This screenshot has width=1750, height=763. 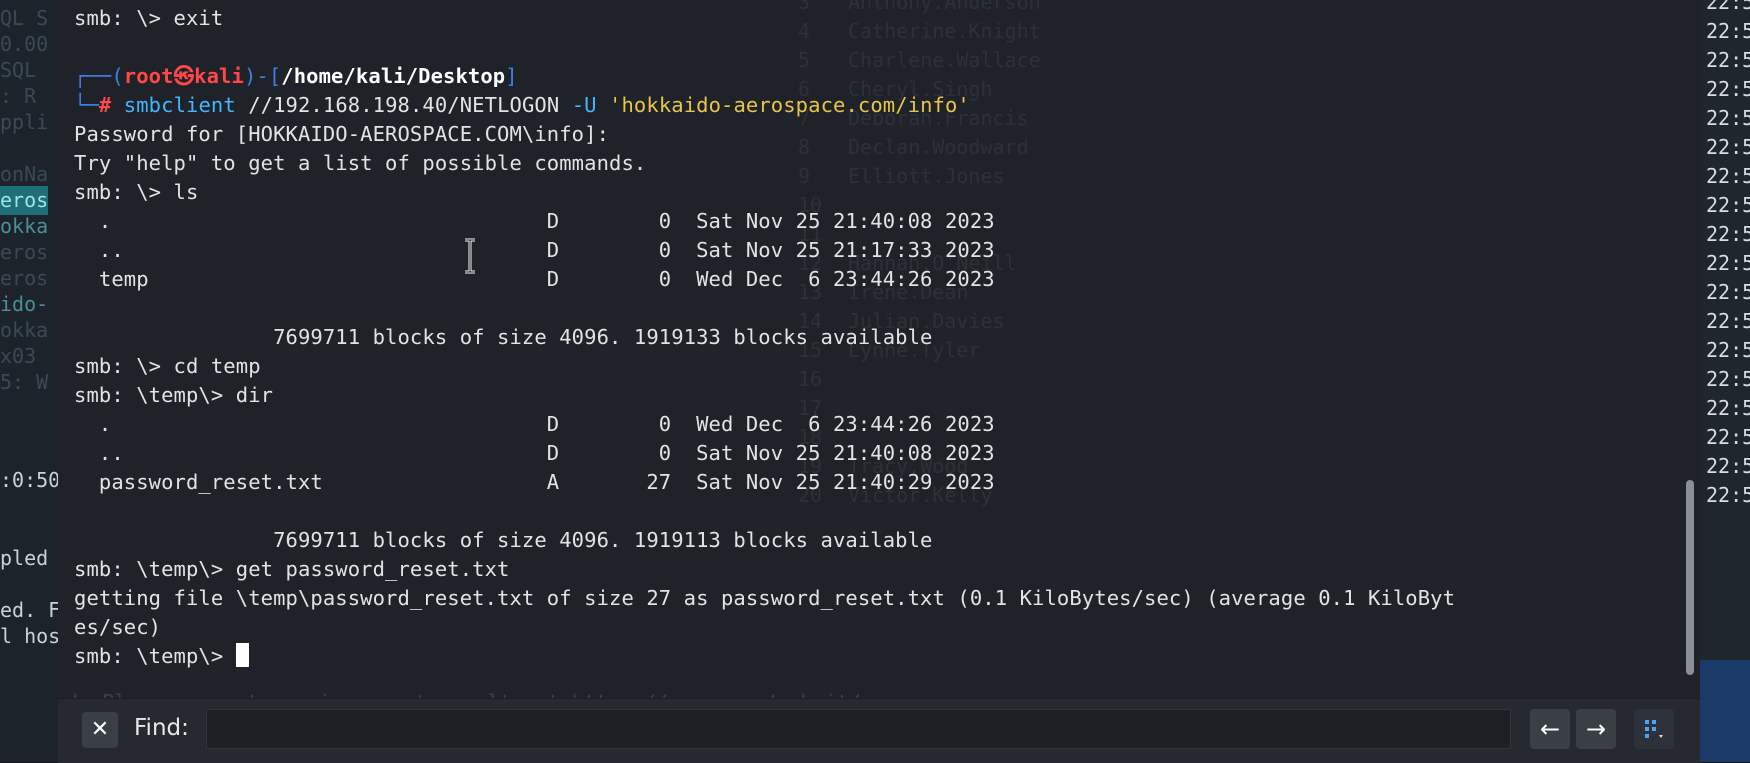 What do you see at coordinates (184, 76) in the screenshot?
I see `prompt-at: ㉿` at bounding box center [184, 76].